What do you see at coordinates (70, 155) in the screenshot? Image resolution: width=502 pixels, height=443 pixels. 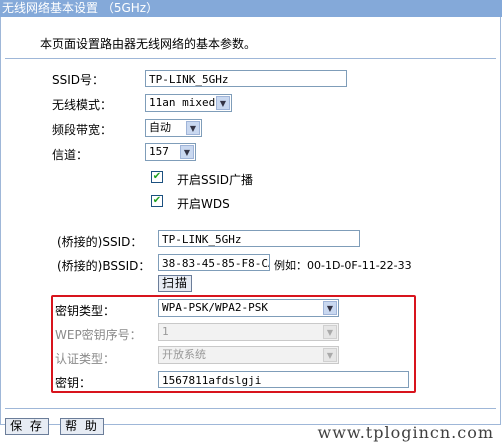 I see `channel-label: 信道：` at bounding box center [70, 155].